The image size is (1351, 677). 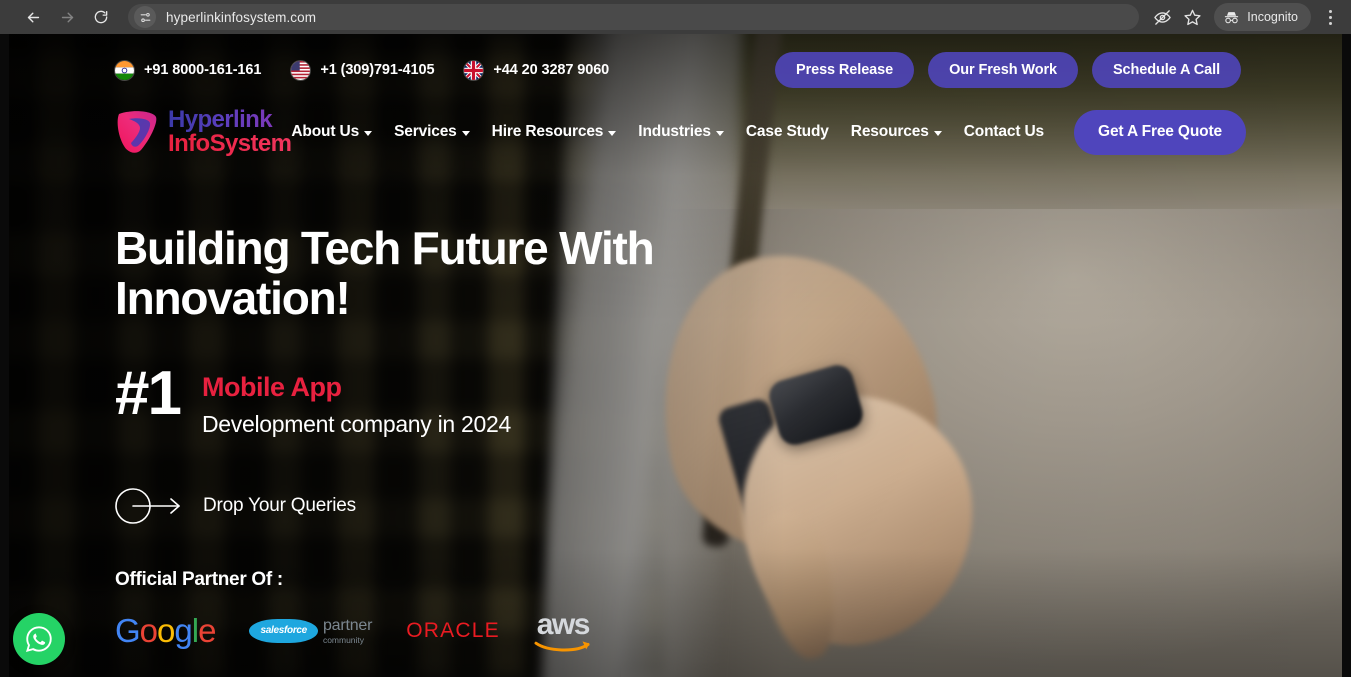 I want to click on browser-menu-button, so click(x=1330, y=17).